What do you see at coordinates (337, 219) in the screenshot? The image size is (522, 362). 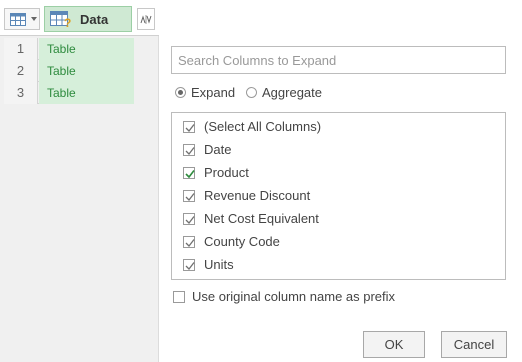 I see `column-option-net-cost-equivalent: Net Cost Equivalent` at bounding box center [337, 219].